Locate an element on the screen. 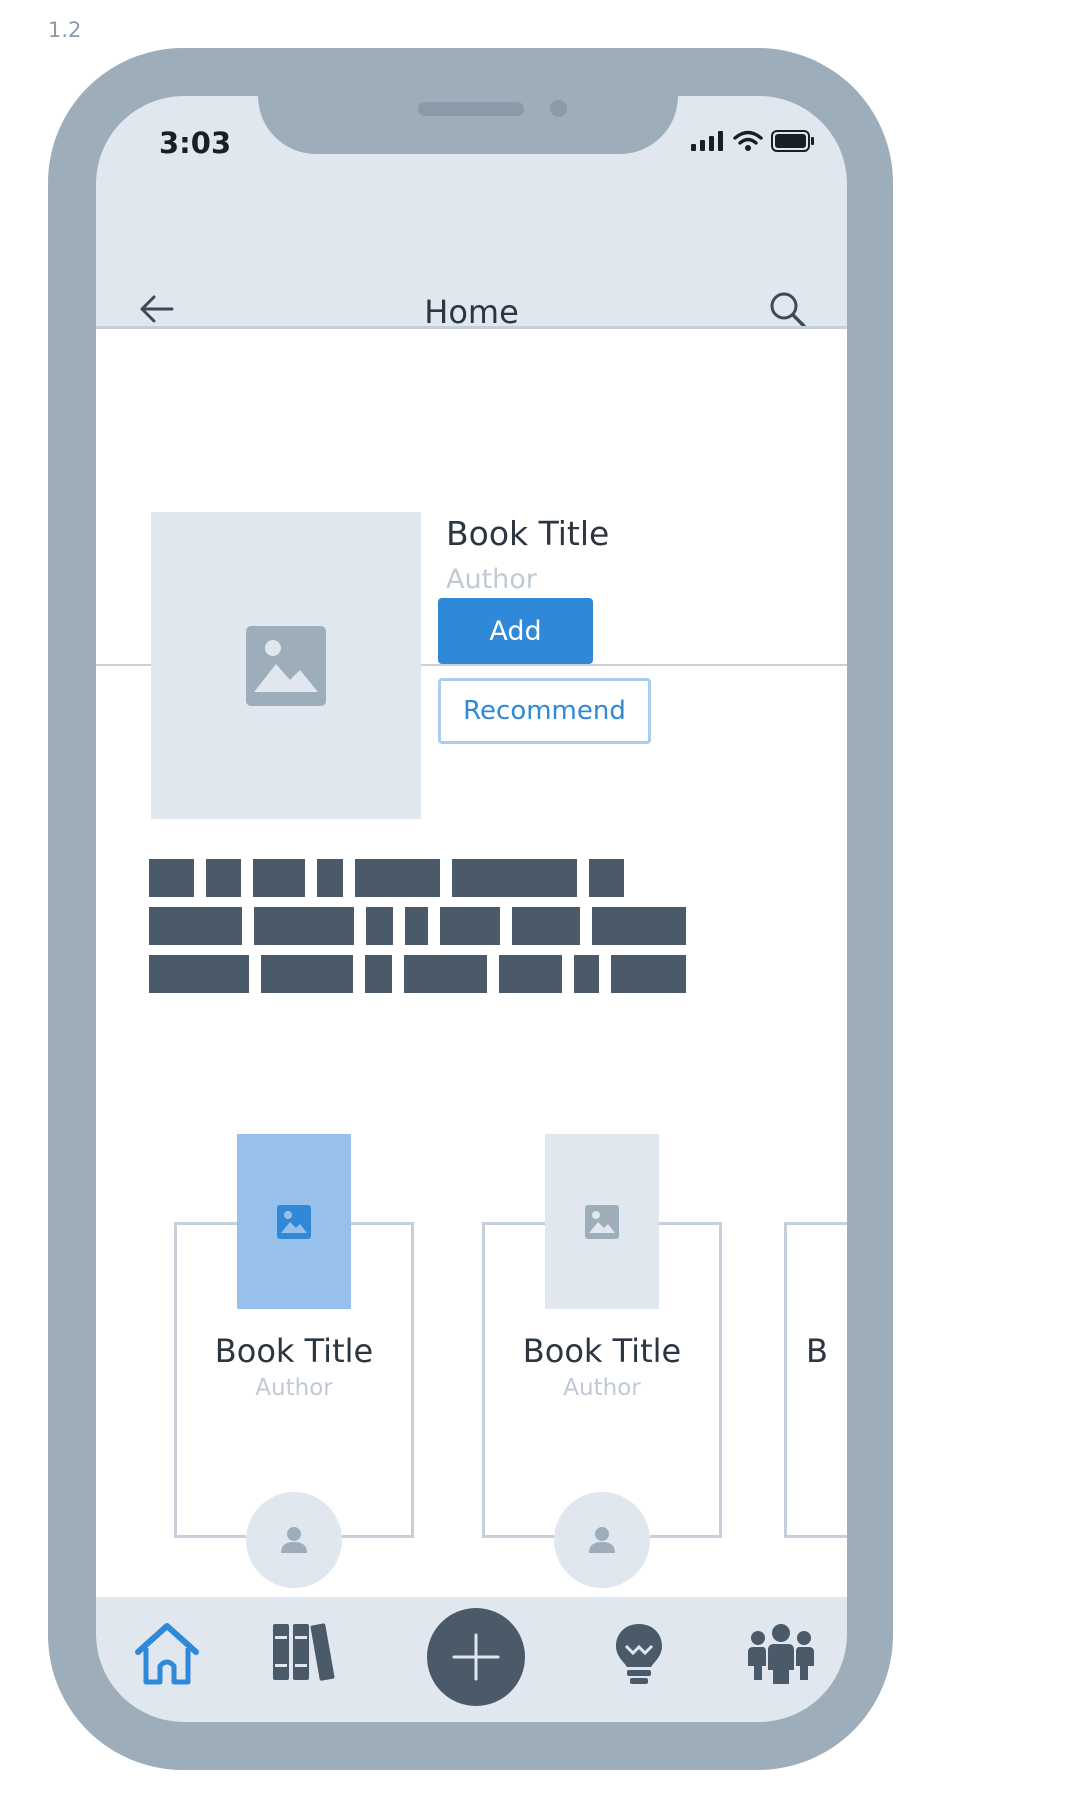 The width and height of the screenshot is (1080, 1816). community-icon is located at coordinates (781, 1654).